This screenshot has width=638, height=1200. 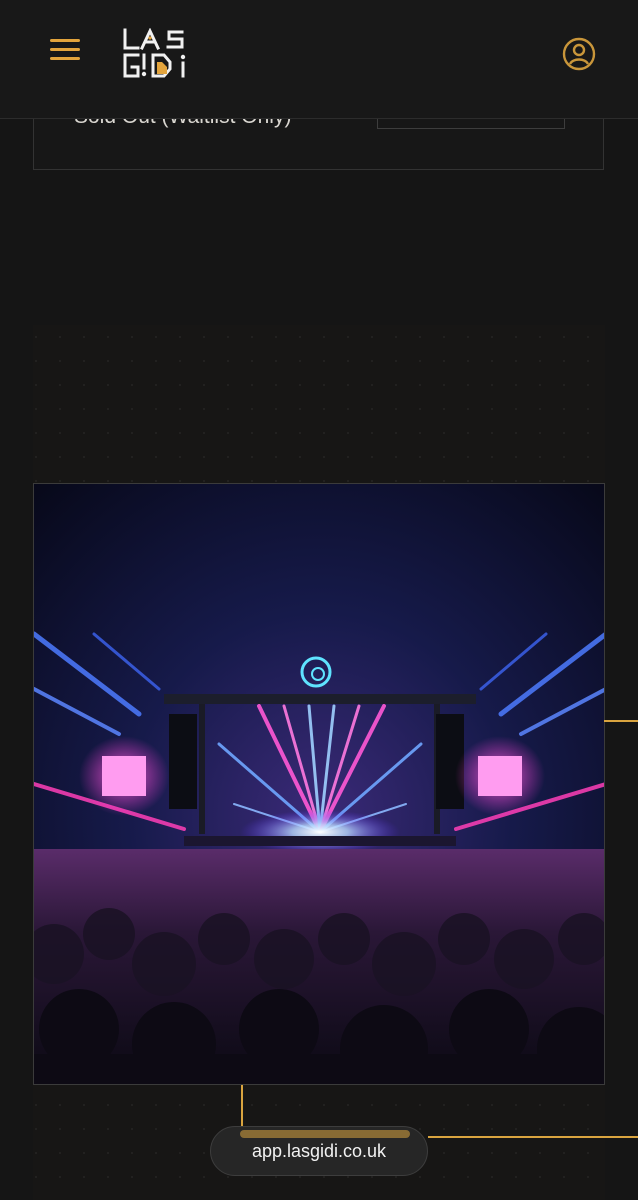 What do you see at coordinates (155, 53) in the screenshot?
I see `lasgidi-logo-icon` at bounding box center [155, 53].